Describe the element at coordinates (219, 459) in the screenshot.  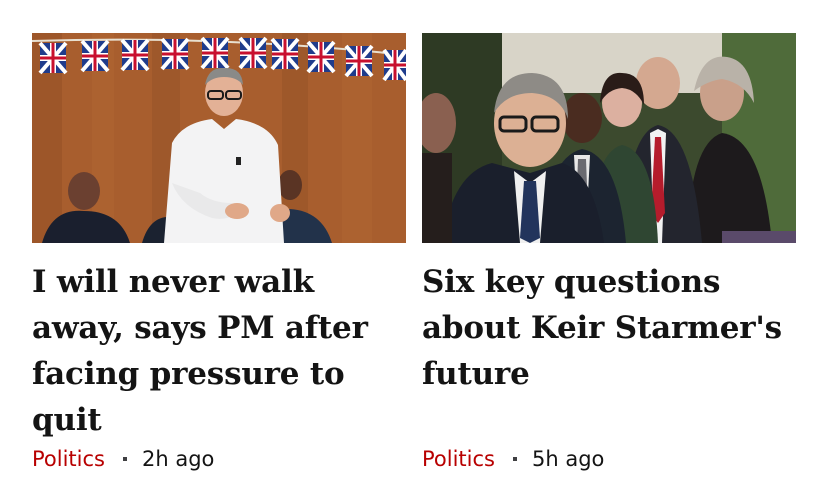
I see `story-meta: Politics 2h ago` at that location.